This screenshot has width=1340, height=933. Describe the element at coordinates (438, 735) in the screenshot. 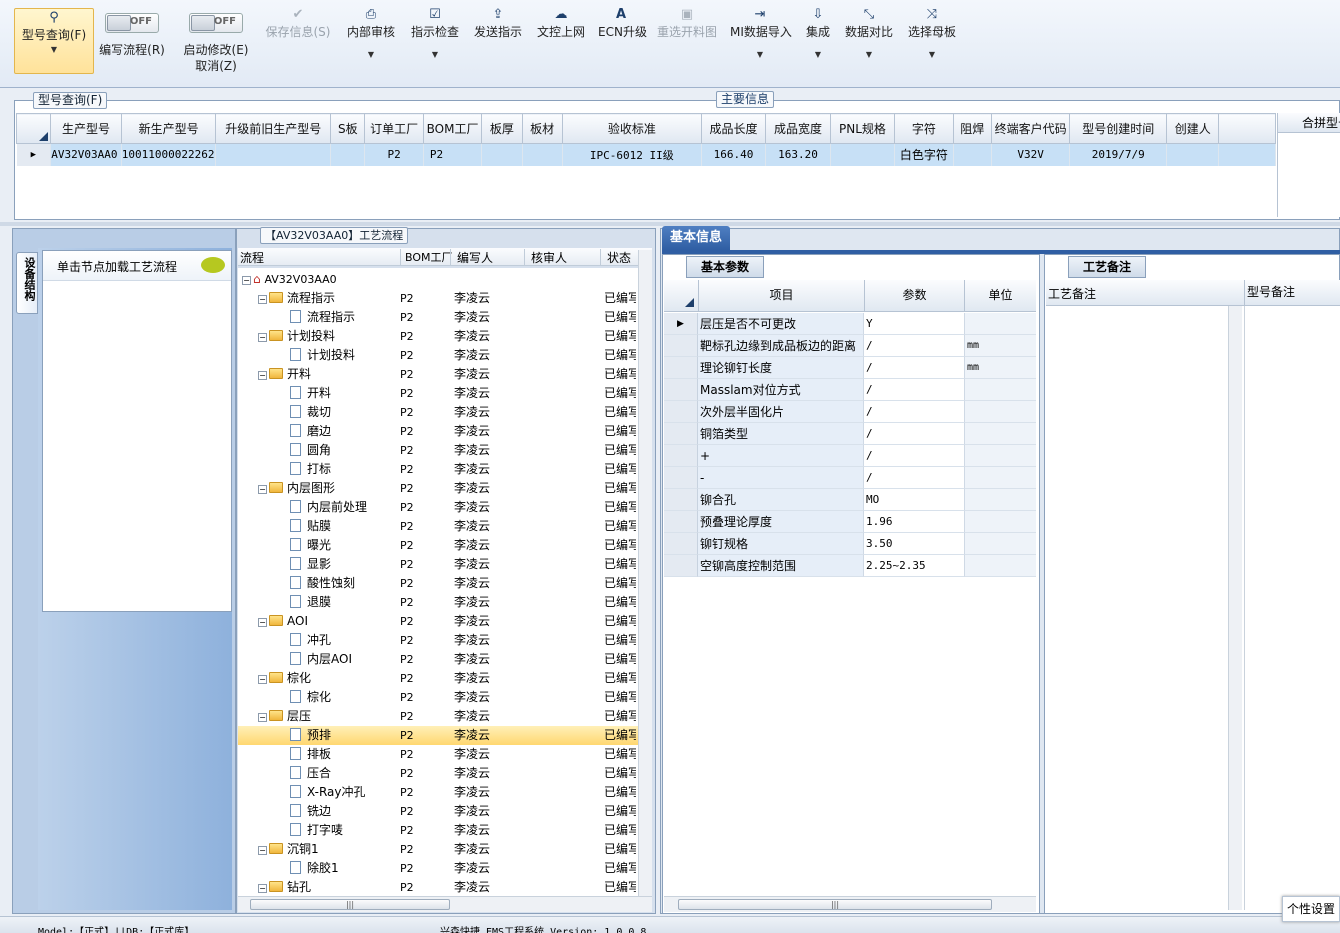

I see `tree-item-row: 预排 P2 李凌云 已编写` at that location.